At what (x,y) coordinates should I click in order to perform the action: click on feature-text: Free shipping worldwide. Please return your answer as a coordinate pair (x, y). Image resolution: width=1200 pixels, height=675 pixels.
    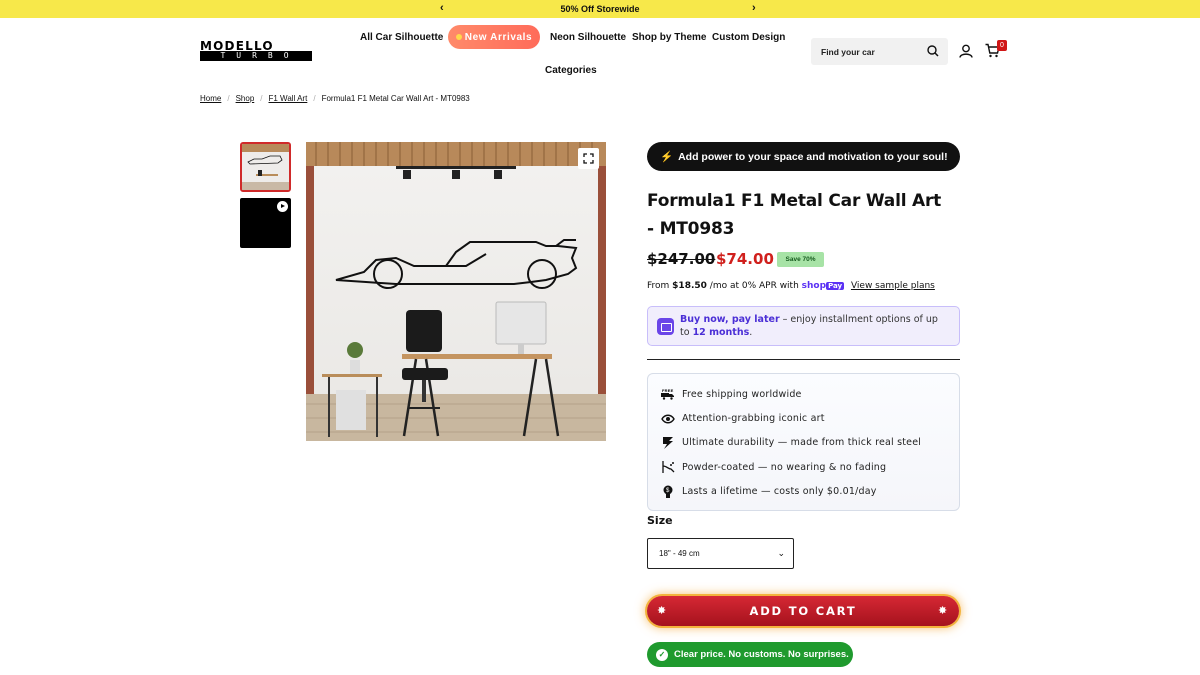
    Looking at the image, I should click on (742, 394).